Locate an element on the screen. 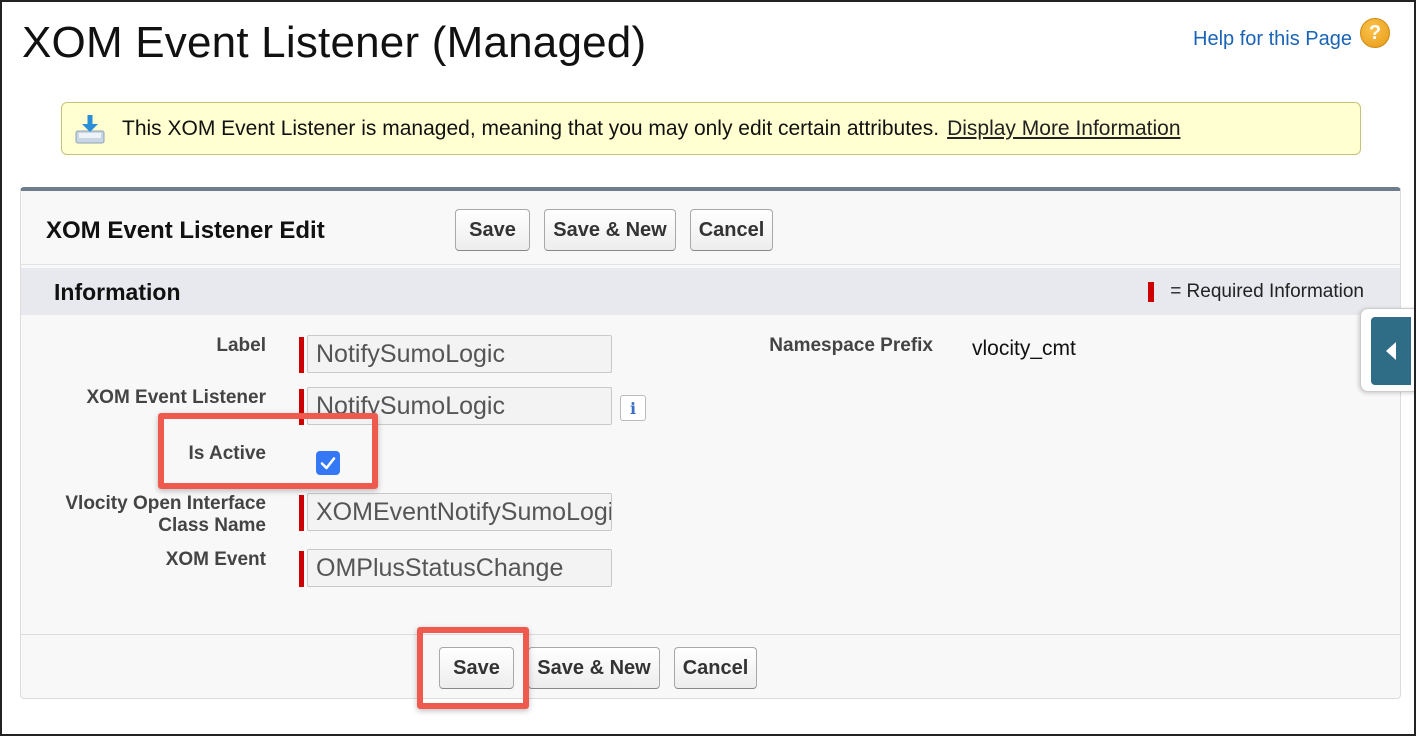 The image size is (1416, 736). information-section-header: Information = Required Information is located at coordinates (710, 291).